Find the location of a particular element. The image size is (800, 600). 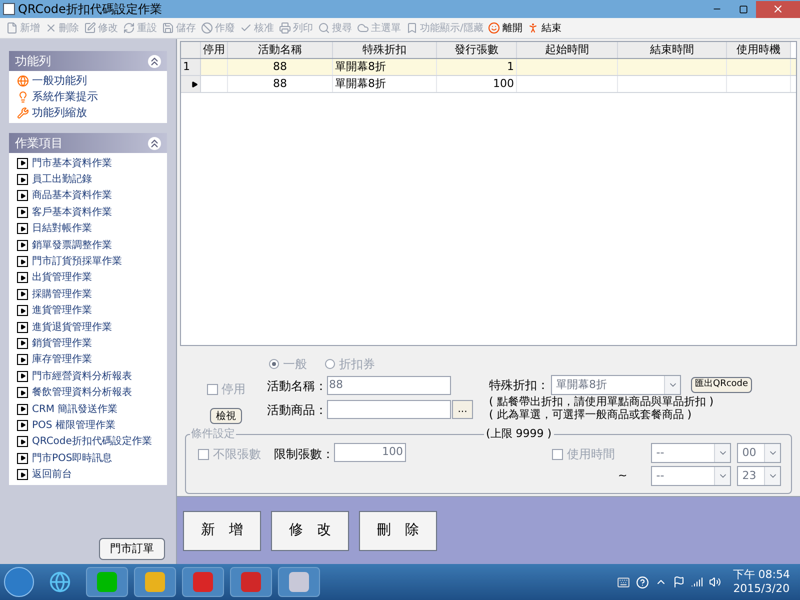

menu-item: 門市基本資料作業 is located at coordinates (72, 163).